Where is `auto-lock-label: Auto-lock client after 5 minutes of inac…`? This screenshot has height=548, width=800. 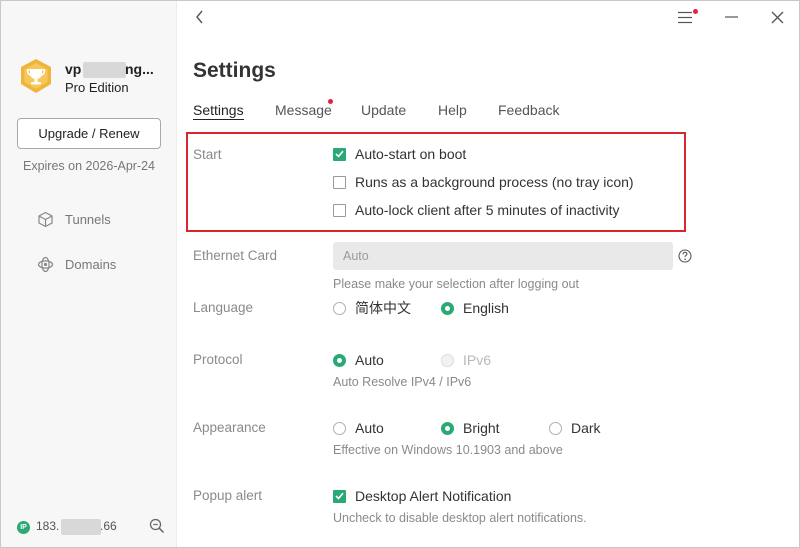
auto-lock-label: Auto-lock client after 5 minutes of inac… is located at coordinates (487, 210).